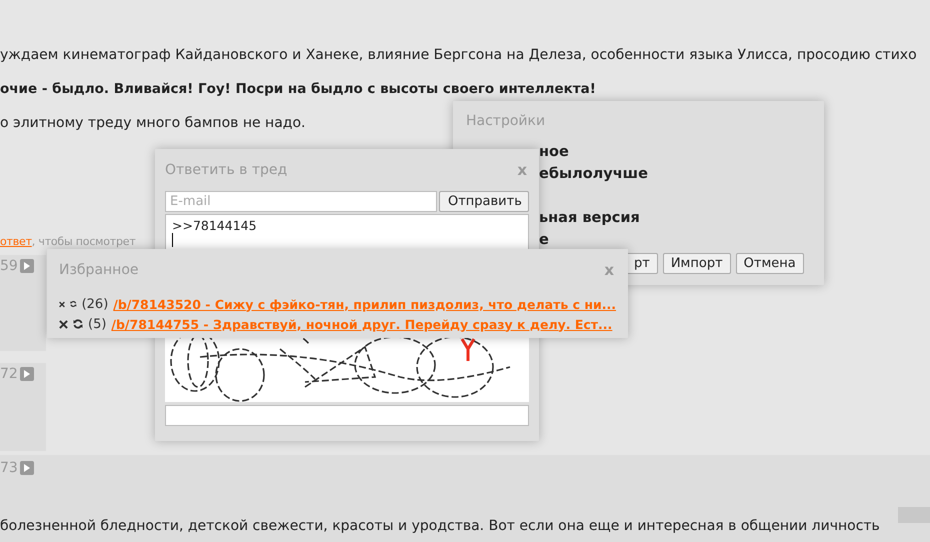 This screenshot has height=542, width=930. Describe the element at coordinates (99, 270) in the screenshot. I see `dialog-title: Избранное` at that location.